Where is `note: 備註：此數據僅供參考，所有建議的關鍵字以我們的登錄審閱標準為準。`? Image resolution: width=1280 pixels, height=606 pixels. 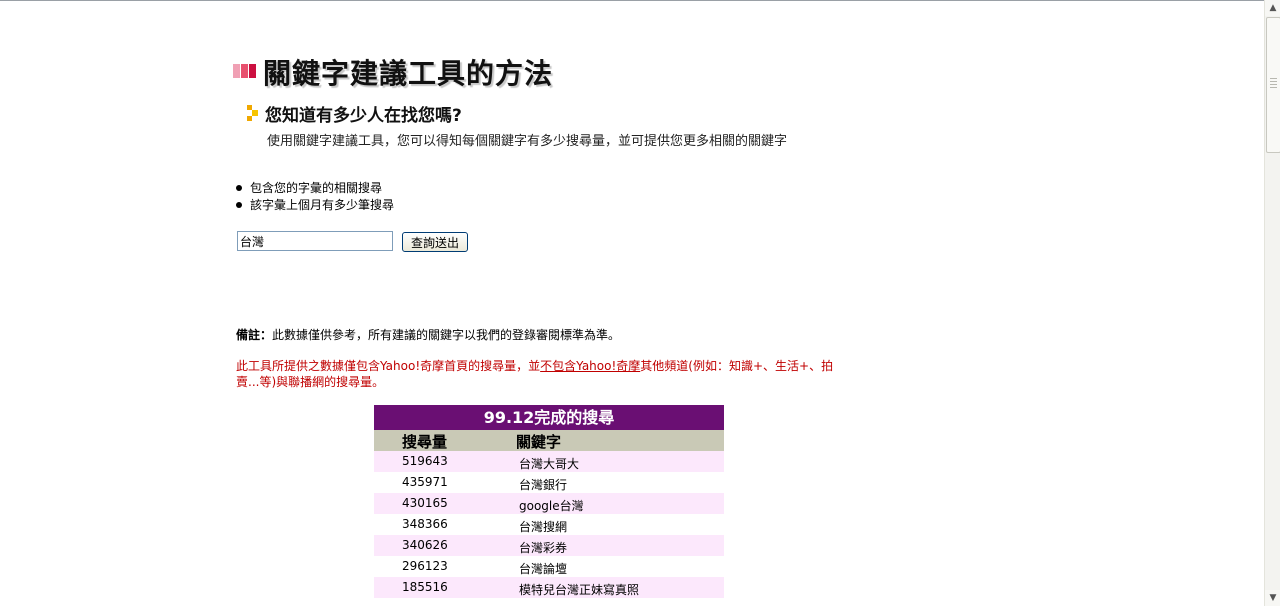 note: 備註：此數據僅供參考，所有建議的關鍵字以我們的登錄審閱標準為準。 is located at coordinates (428, 334).